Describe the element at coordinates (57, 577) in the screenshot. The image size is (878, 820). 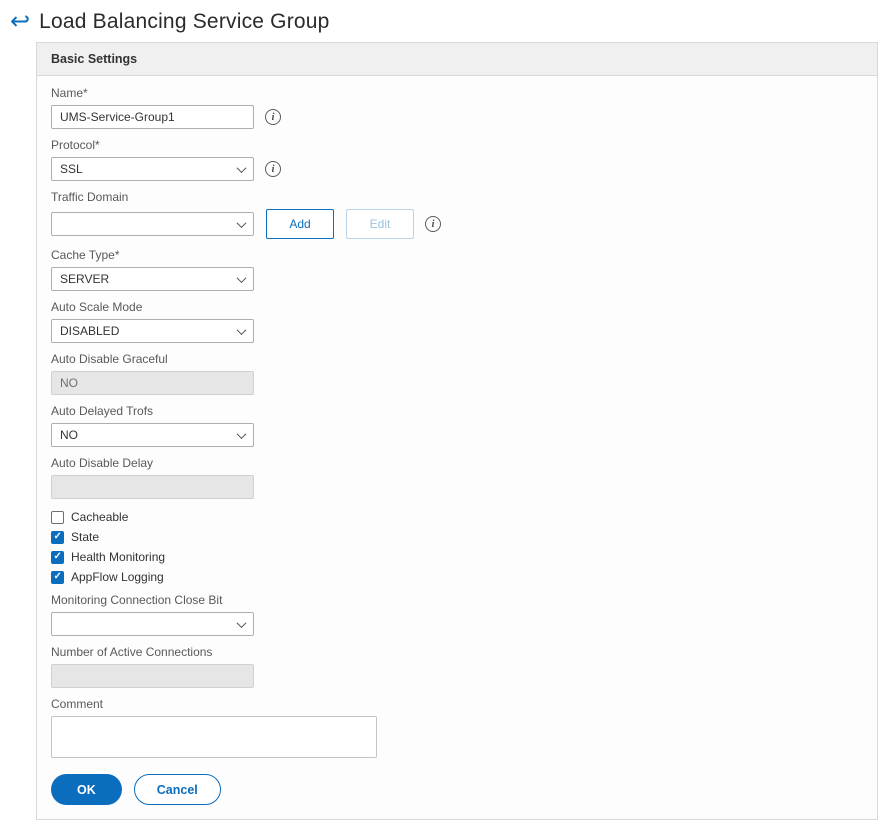
I see `appflow-logging-checkbox` at that location.